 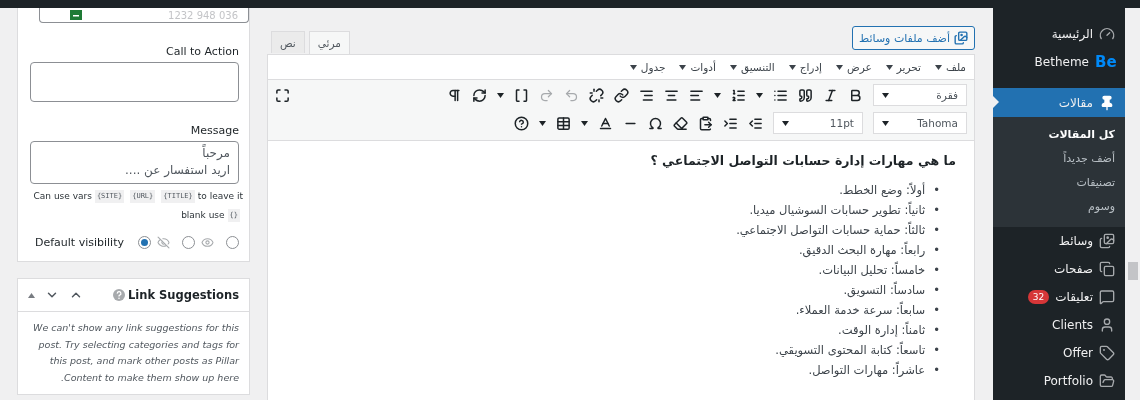 I want to click on menu-item: صفحات, so click(x=1059, y=269).